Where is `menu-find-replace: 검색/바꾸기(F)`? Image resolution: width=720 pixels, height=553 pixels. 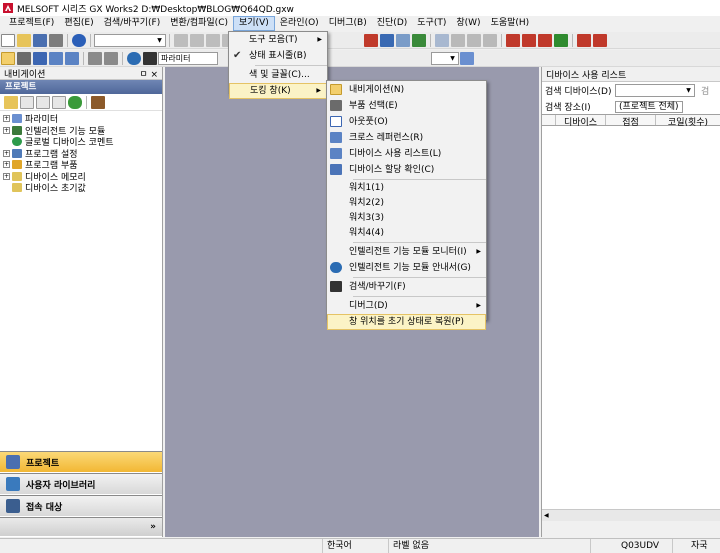
menu-find-replace: 검색/바꾸기(F) is located at coordinates (132, 23).